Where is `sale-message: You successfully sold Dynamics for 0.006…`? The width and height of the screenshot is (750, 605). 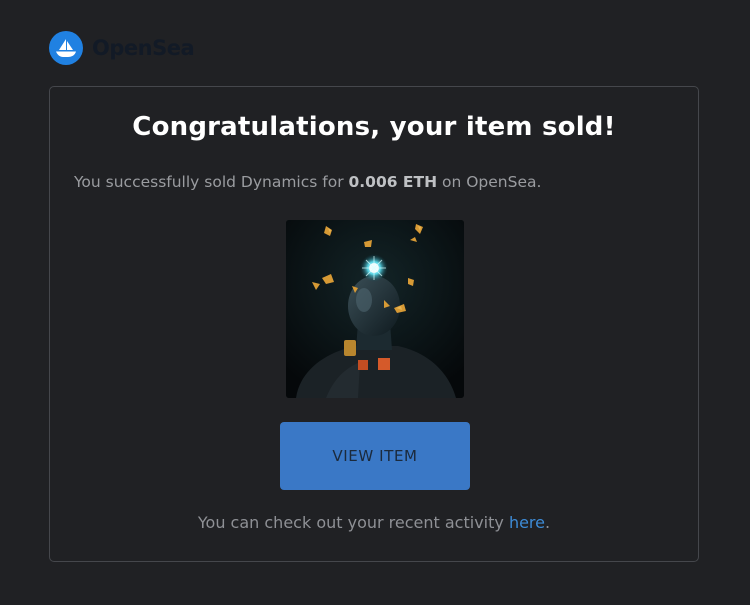 sale-message: You successfully sold Dynamics for 0.006… is located at coordinates (374, 182).